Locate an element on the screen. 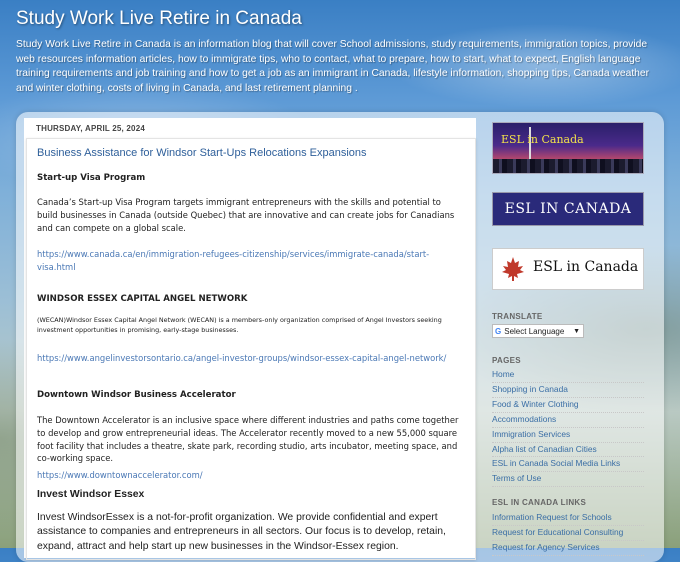  links-heading: ESL IN CANADA LINKS is located at coordinates (539, 502).